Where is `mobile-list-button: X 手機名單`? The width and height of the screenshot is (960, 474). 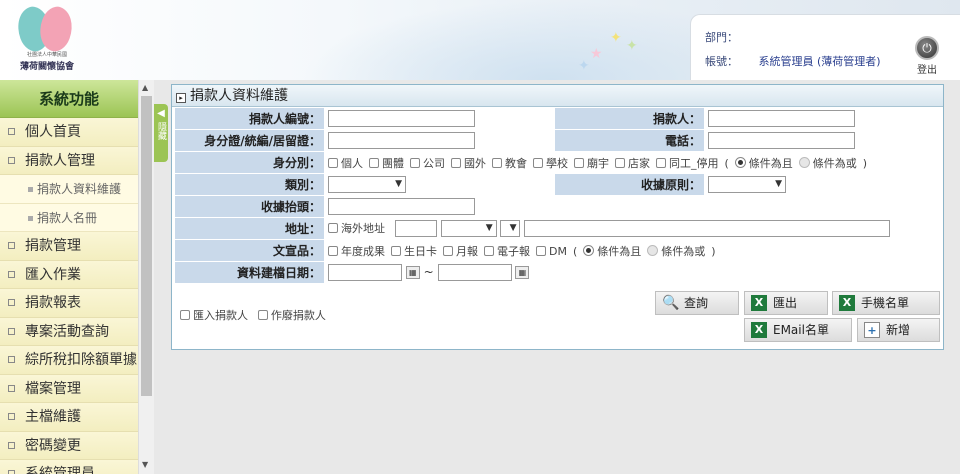
mobile-list-button: X 手機名單 is located at coordinates (886, 303).